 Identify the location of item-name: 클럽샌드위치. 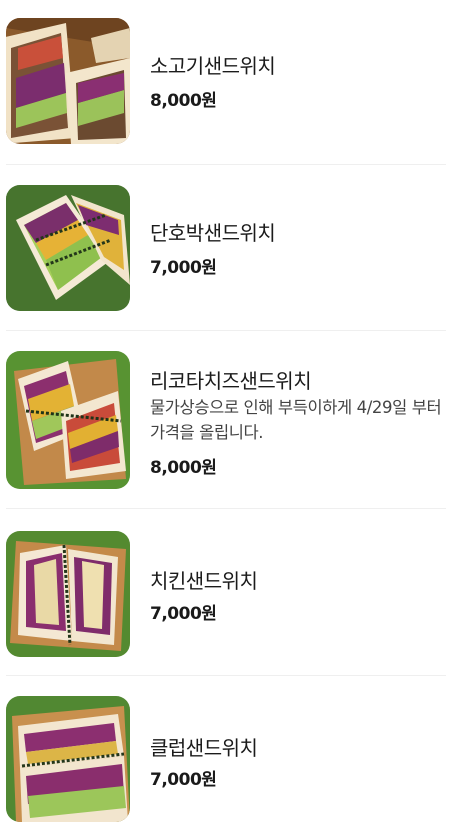
(204, 748).